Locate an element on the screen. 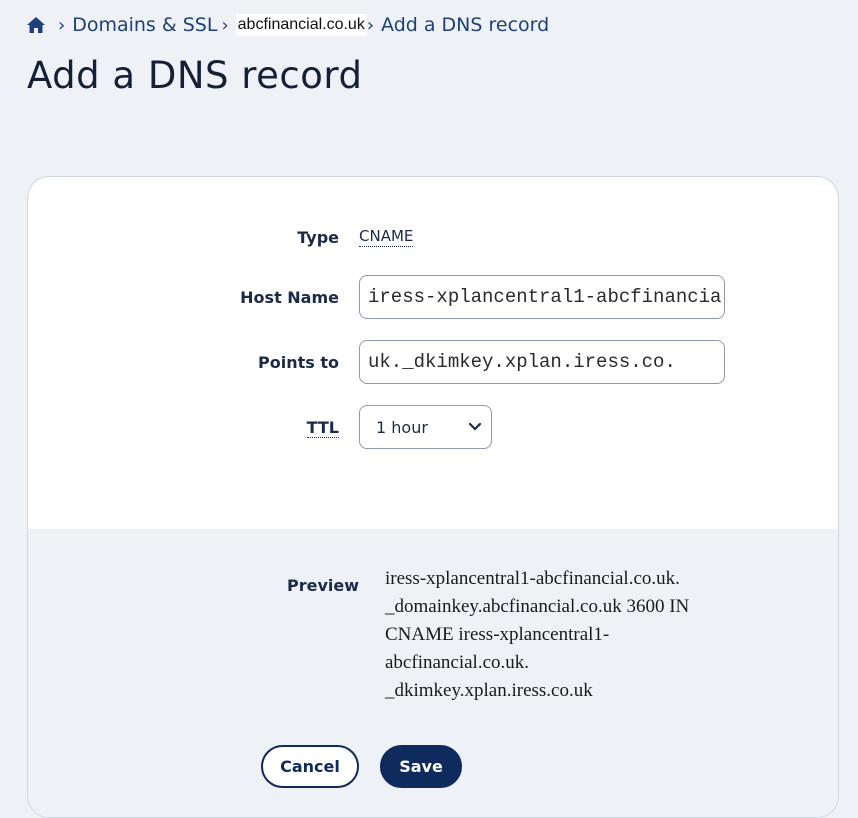 The image size is (858, 818). preview-line: iress-xplancentral1-abcfinancial.co.uk. is located at coordinates (532, 578).